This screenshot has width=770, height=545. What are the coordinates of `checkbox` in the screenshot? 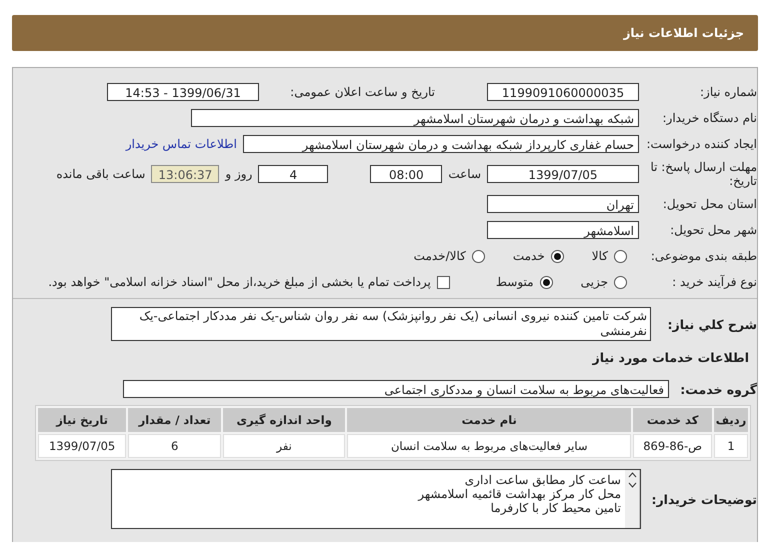 It's located at (443, 282).